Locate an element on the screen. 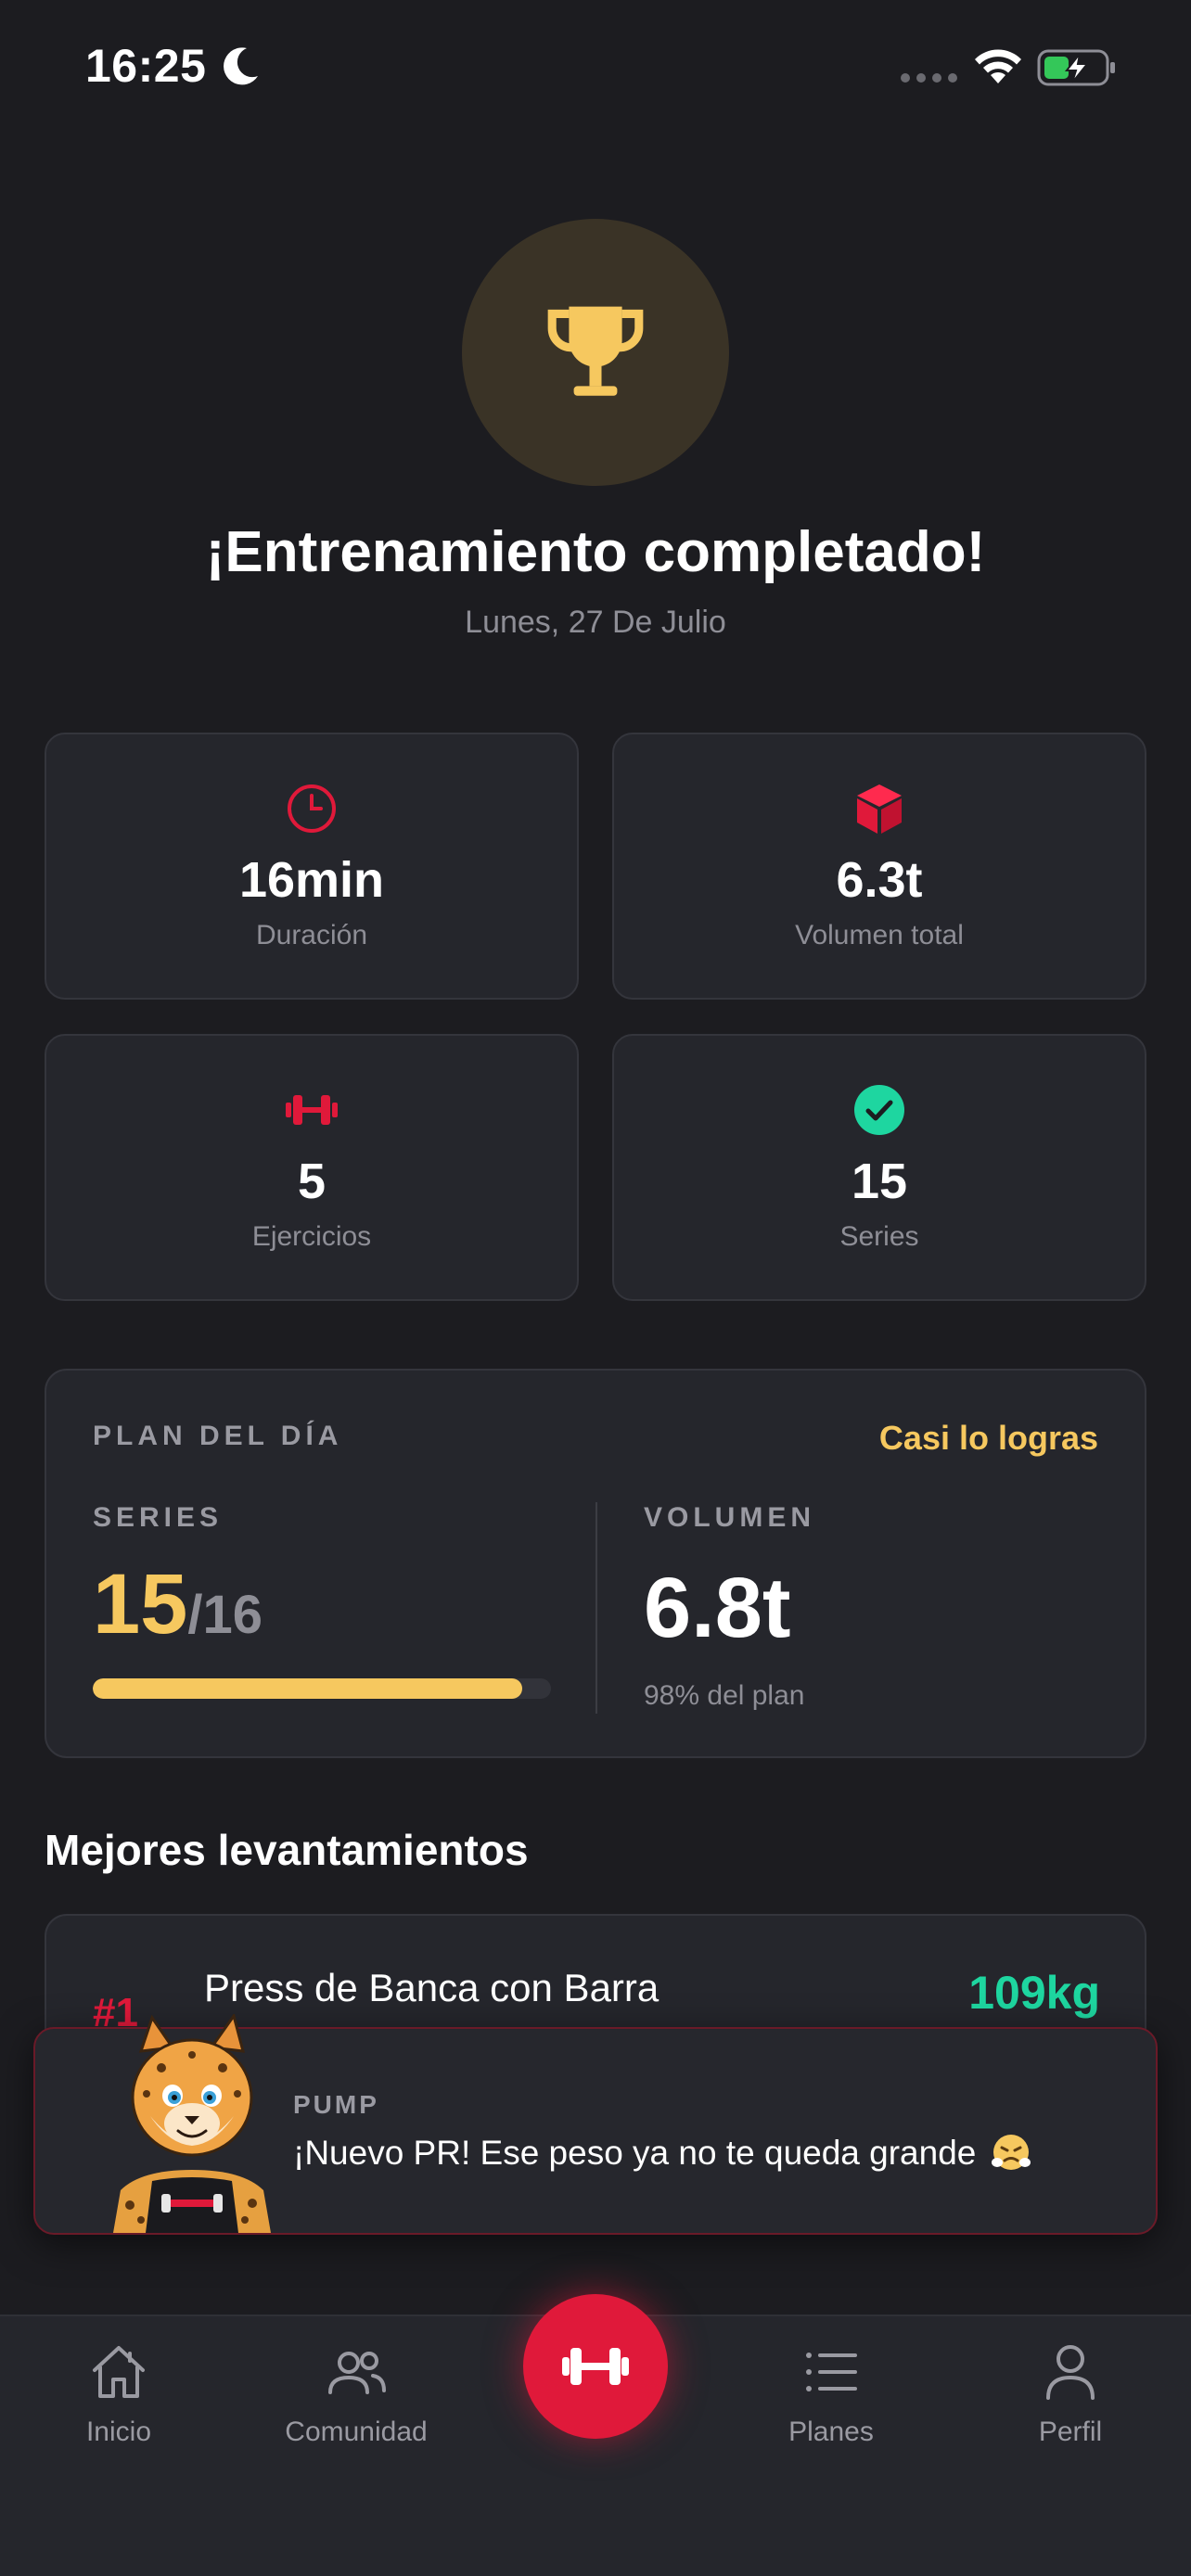  status-bar: 16:25 is located at coordinates (595, 65).